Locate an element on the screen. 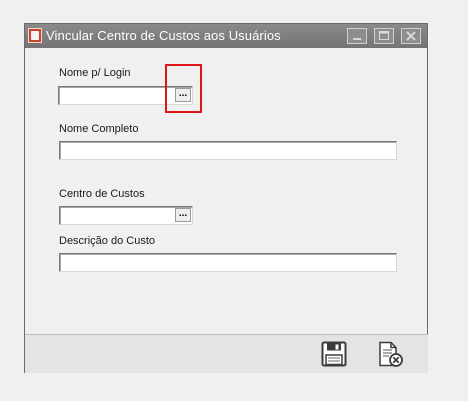 The height and width of the screenshot is (401, 468). cancel-button is located at coordinates (390, 354).